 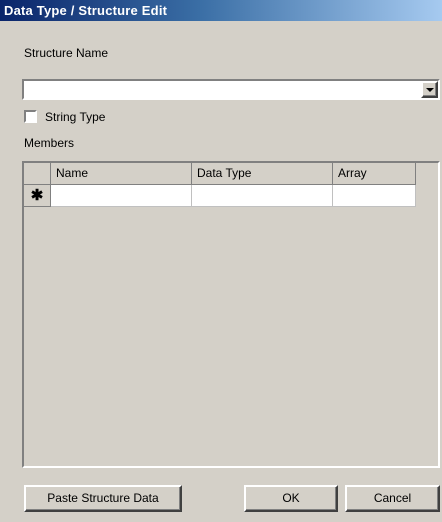 I want to click on paste-structure-data-button: Paste Structure Data, so click(x=103, y=498).